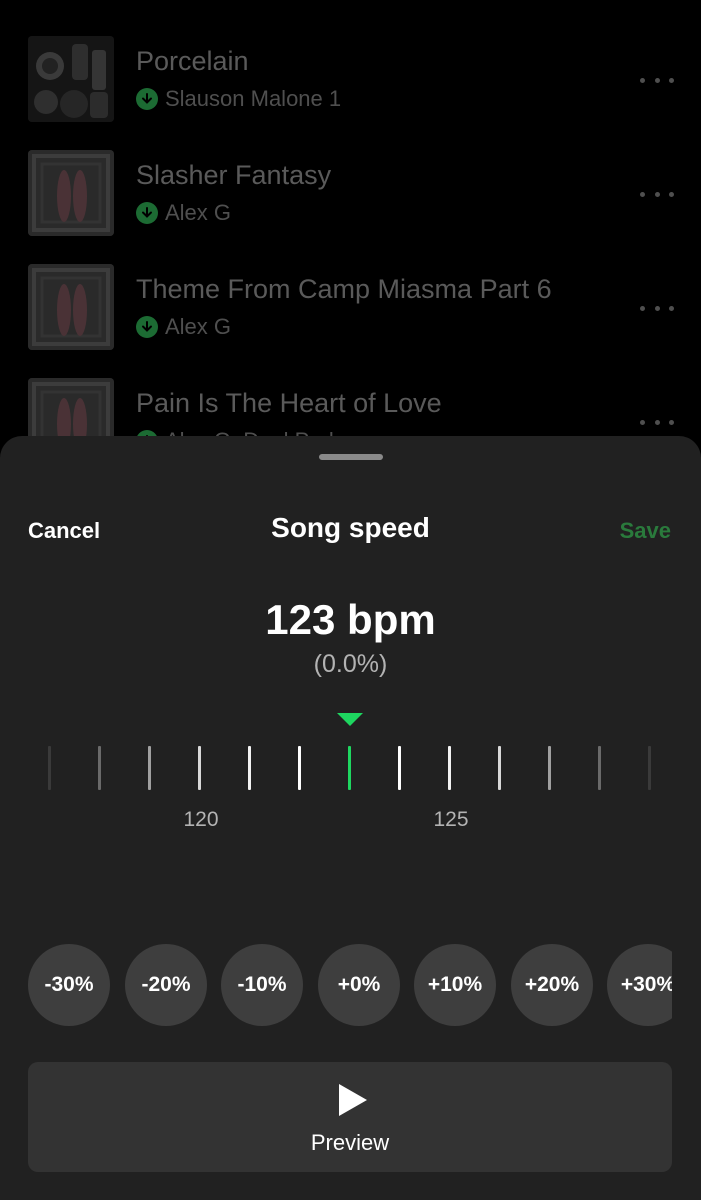 The width and height of the screenshot is (701, 1200). Describe the element at coordinates (350, 175) in the screenshot. I see `track-row: Slasher Fantasy Alex G` at that location.